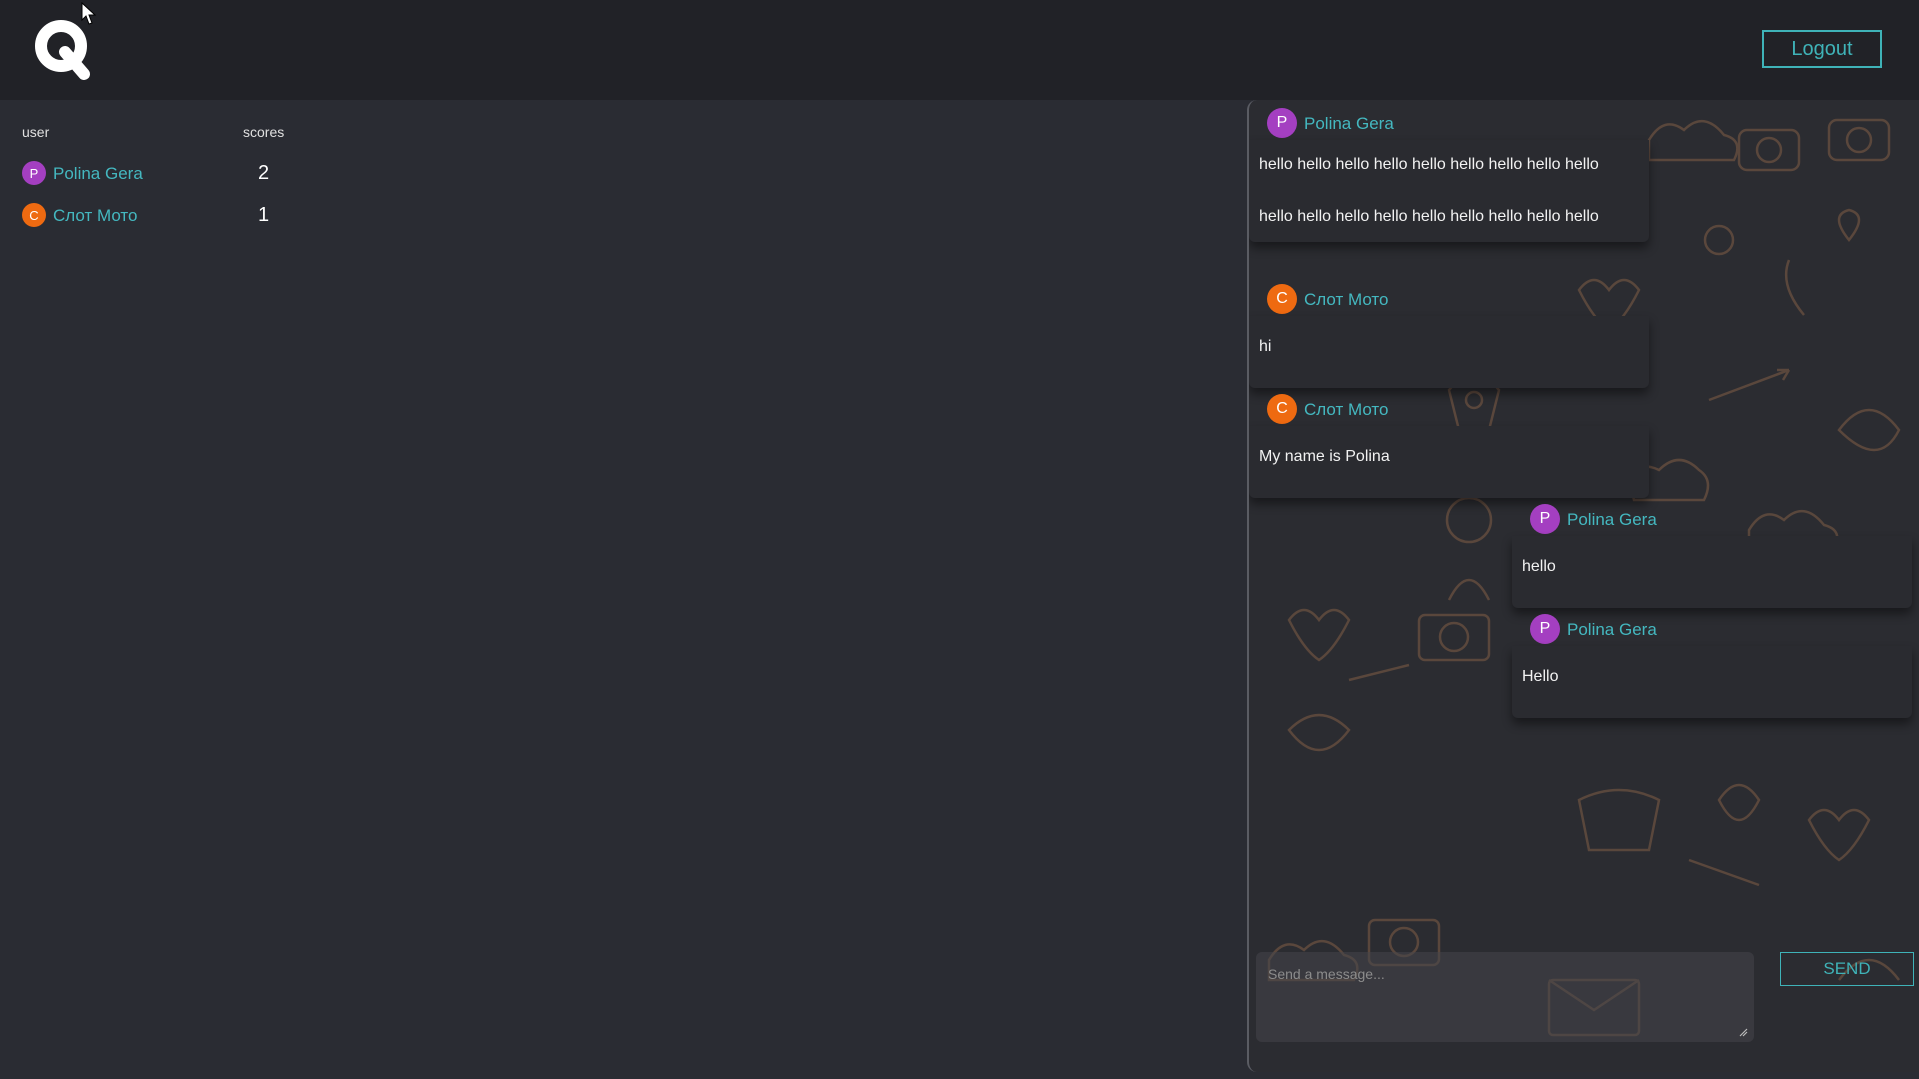 The width and height of the screenshot is (1919, 1079). I want to click on message-text: Hello, so click(1540, 676).